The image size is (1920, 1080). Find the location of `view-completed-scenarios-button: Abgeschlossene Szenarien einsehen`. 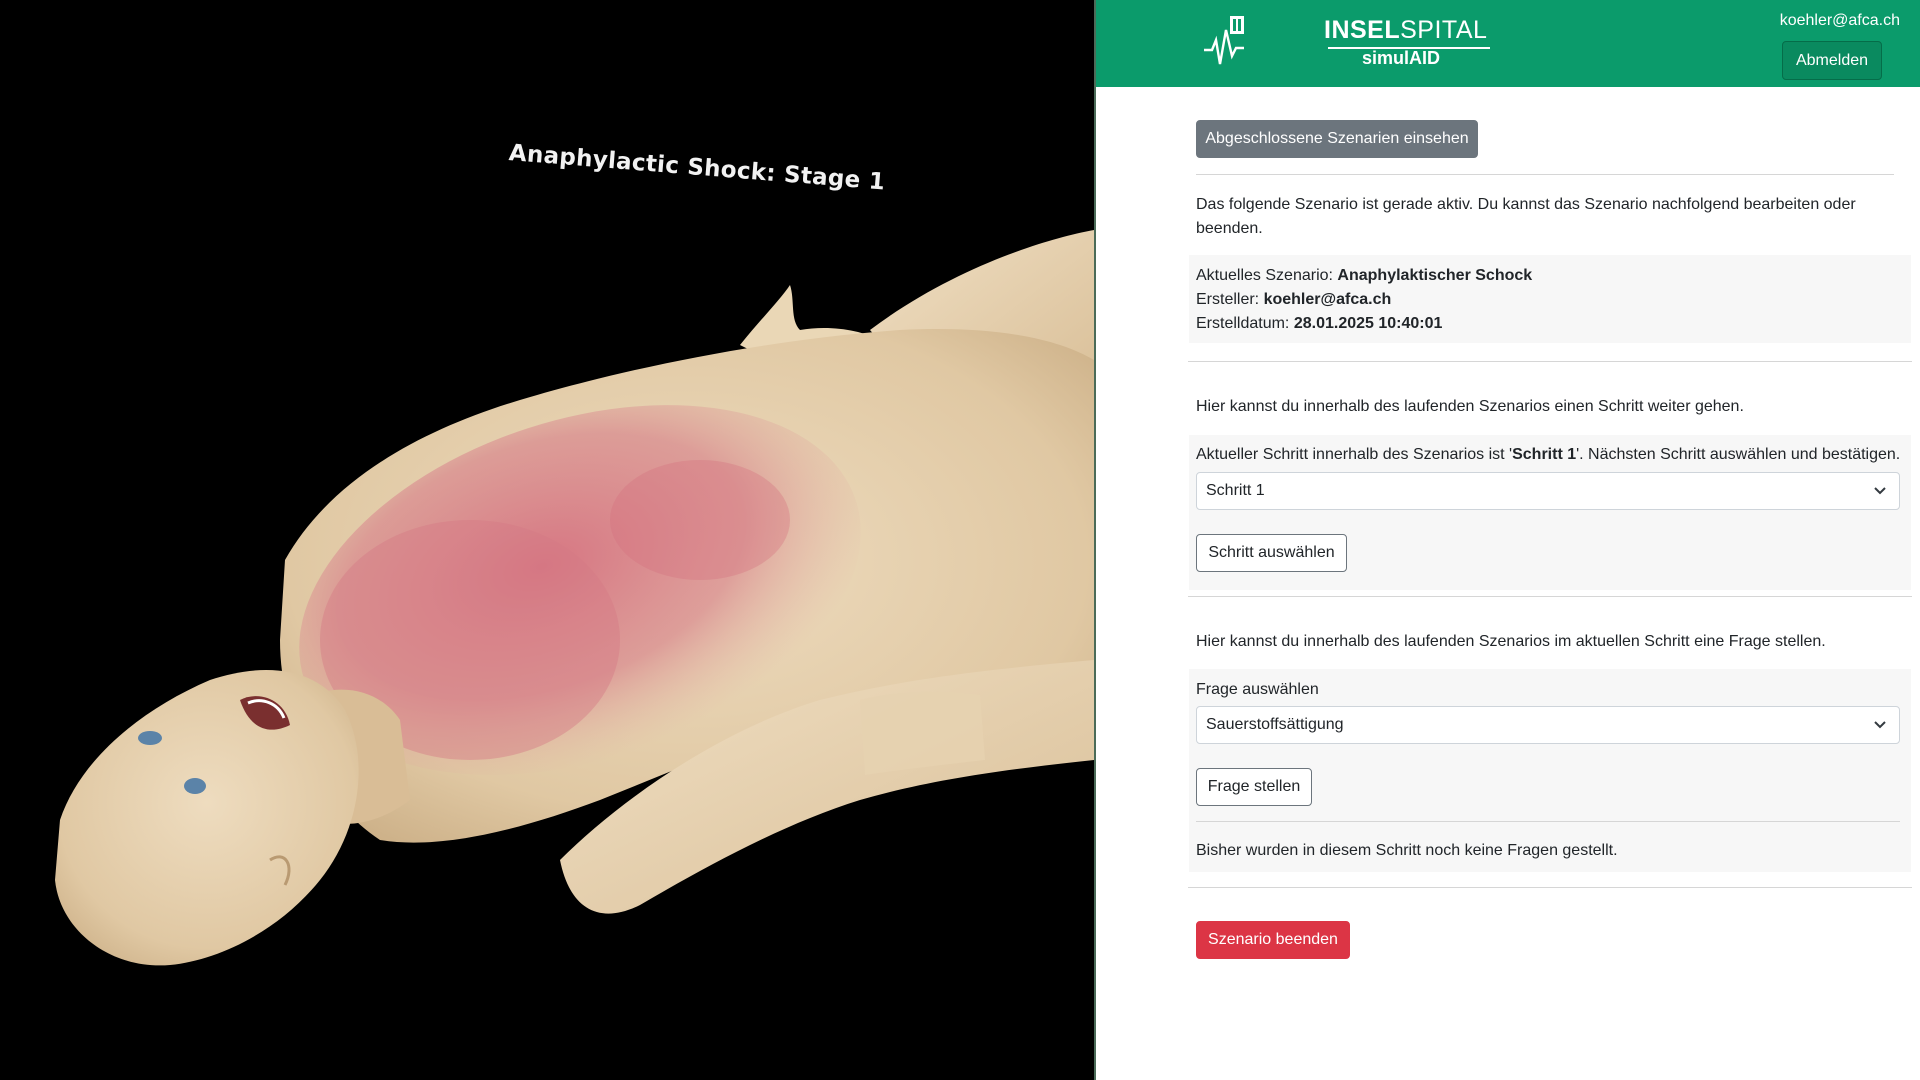

view-completed-scenarios-button: Abgeschlossene Szenarien einsehen is located at coordinates (1337, 139).